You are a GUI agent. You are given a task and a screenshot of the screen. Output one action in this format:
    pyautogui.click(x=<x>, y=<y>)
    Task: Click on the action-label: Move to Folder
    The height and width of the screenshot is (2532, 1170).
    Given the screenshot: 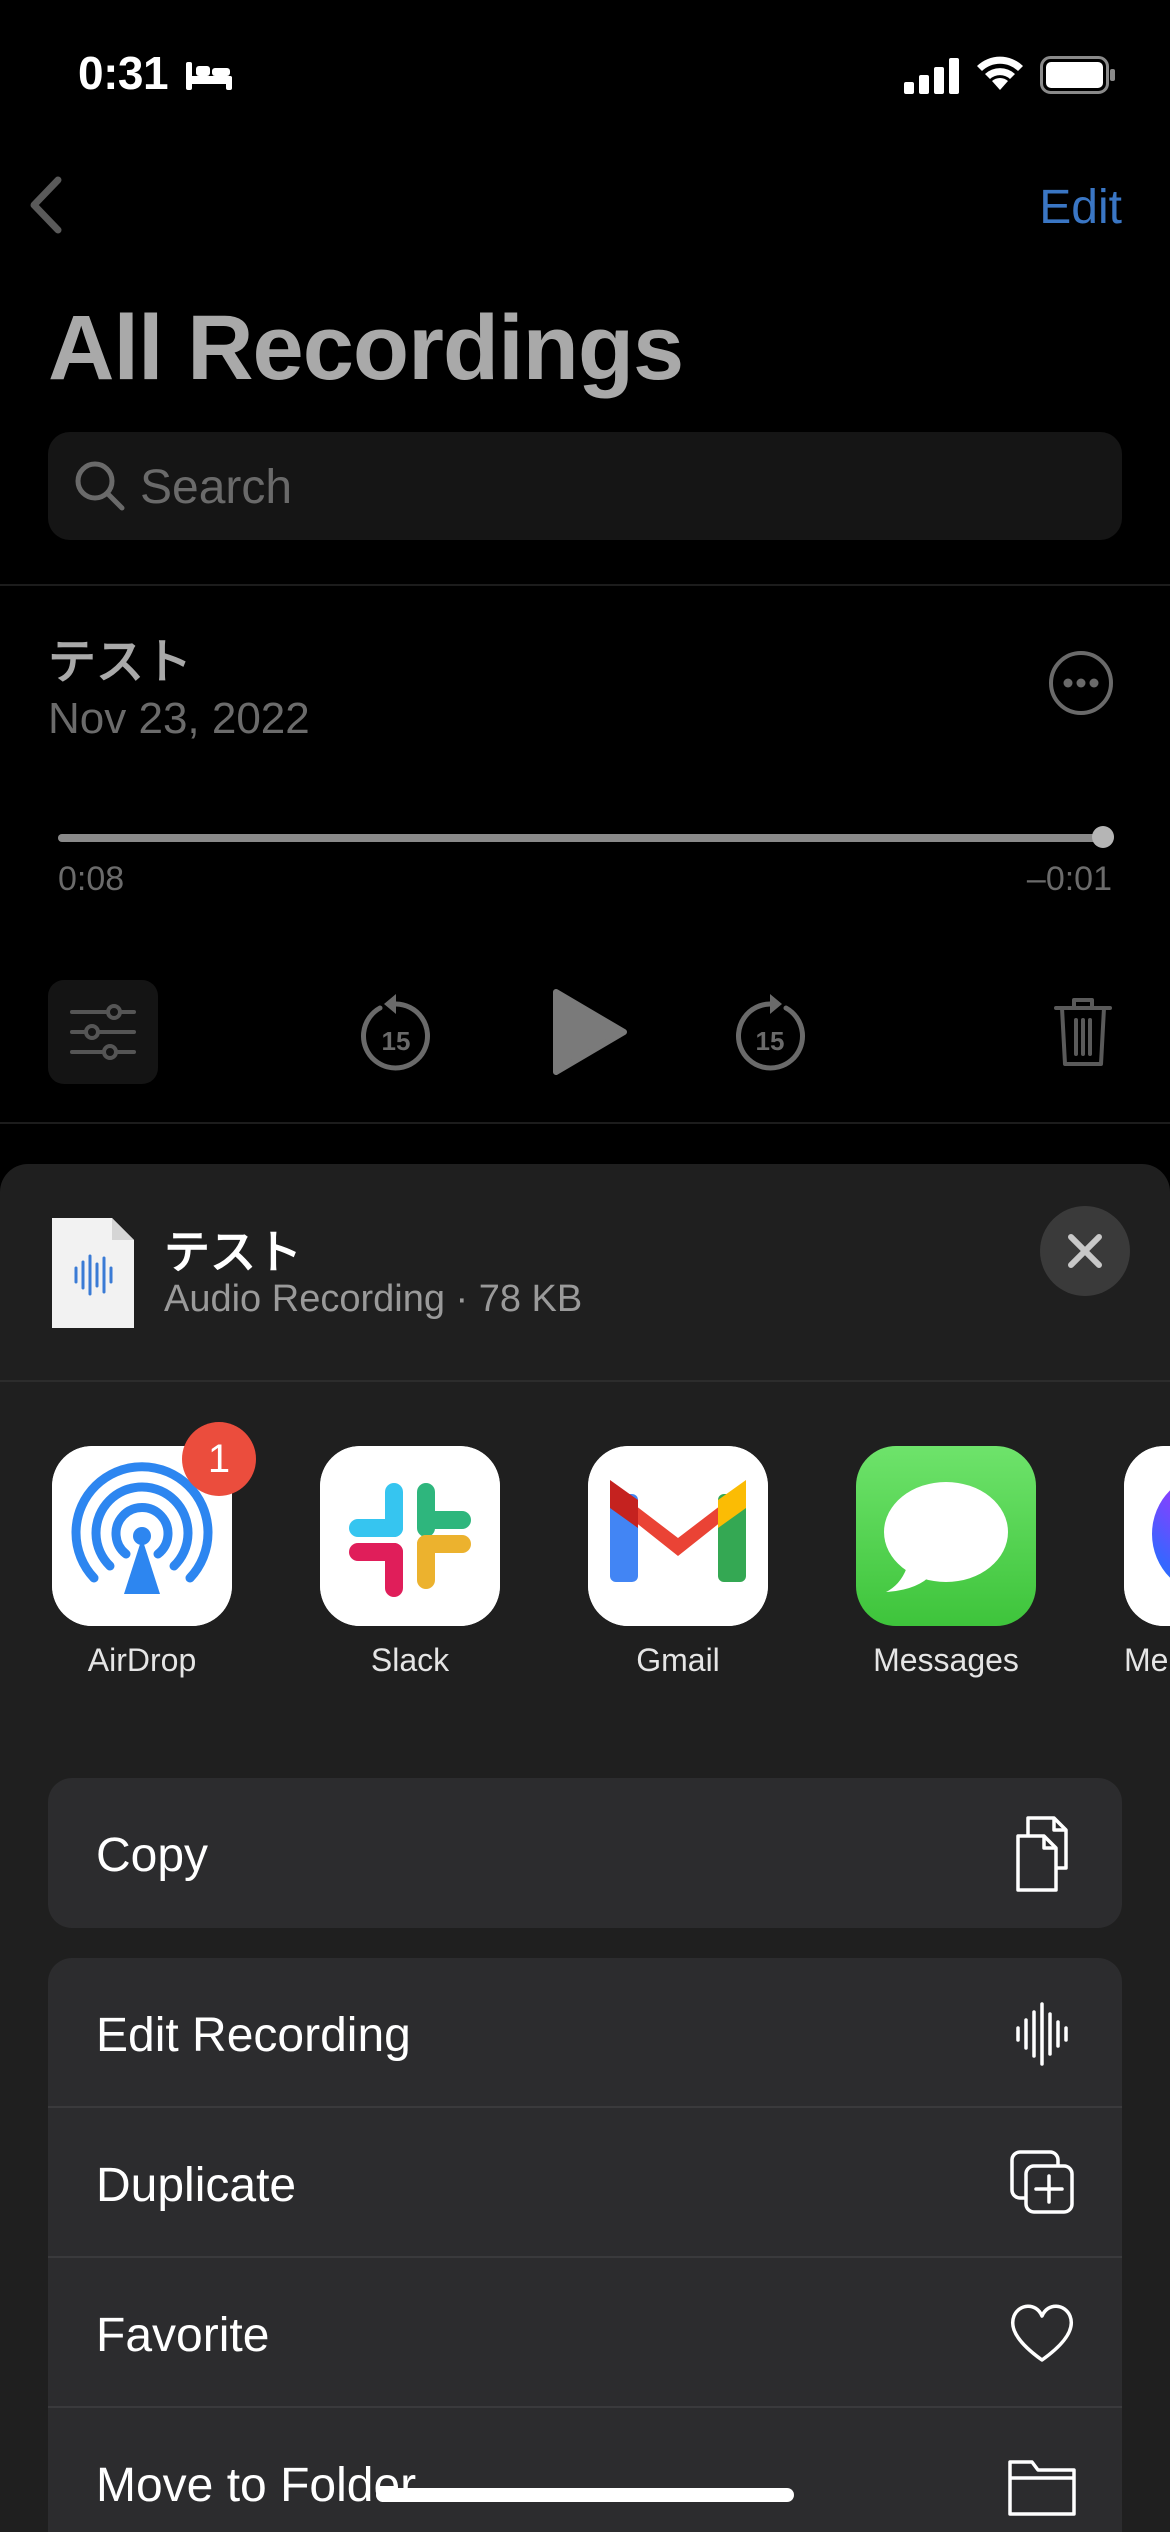 What is the action you would take?
    pyautogui.click(x=256, y=2485)
    